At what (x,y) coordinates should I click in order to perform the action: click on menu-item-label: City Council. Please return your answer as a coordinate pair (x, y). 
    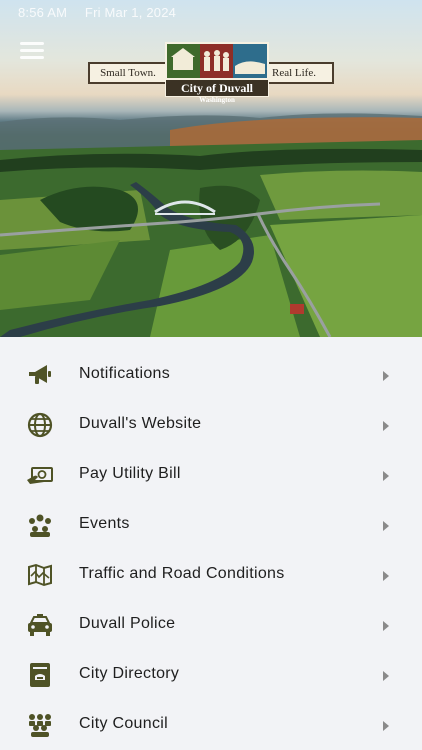
    Looking at the image, I should click on (123, 723).